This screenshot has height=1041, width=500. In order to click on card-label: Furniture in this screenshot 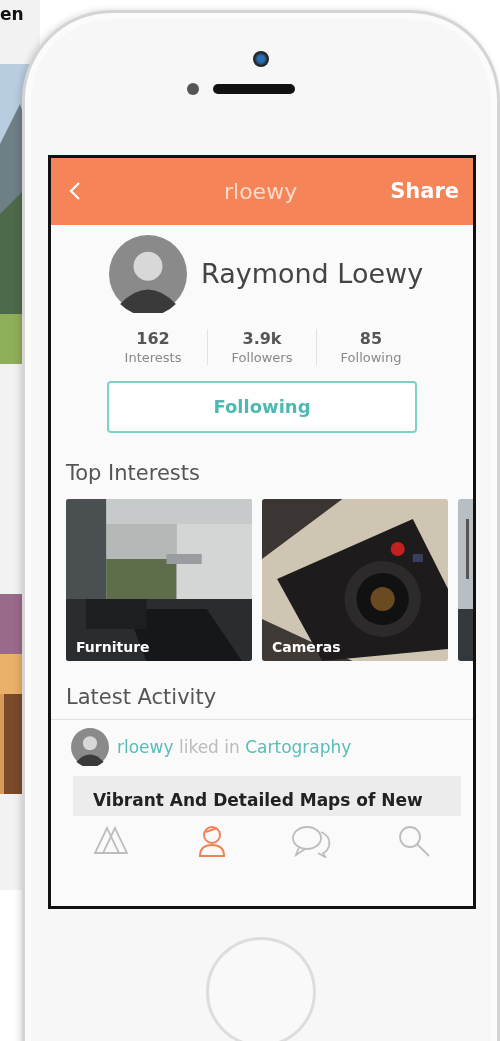, I will do `click(113, 646)`.